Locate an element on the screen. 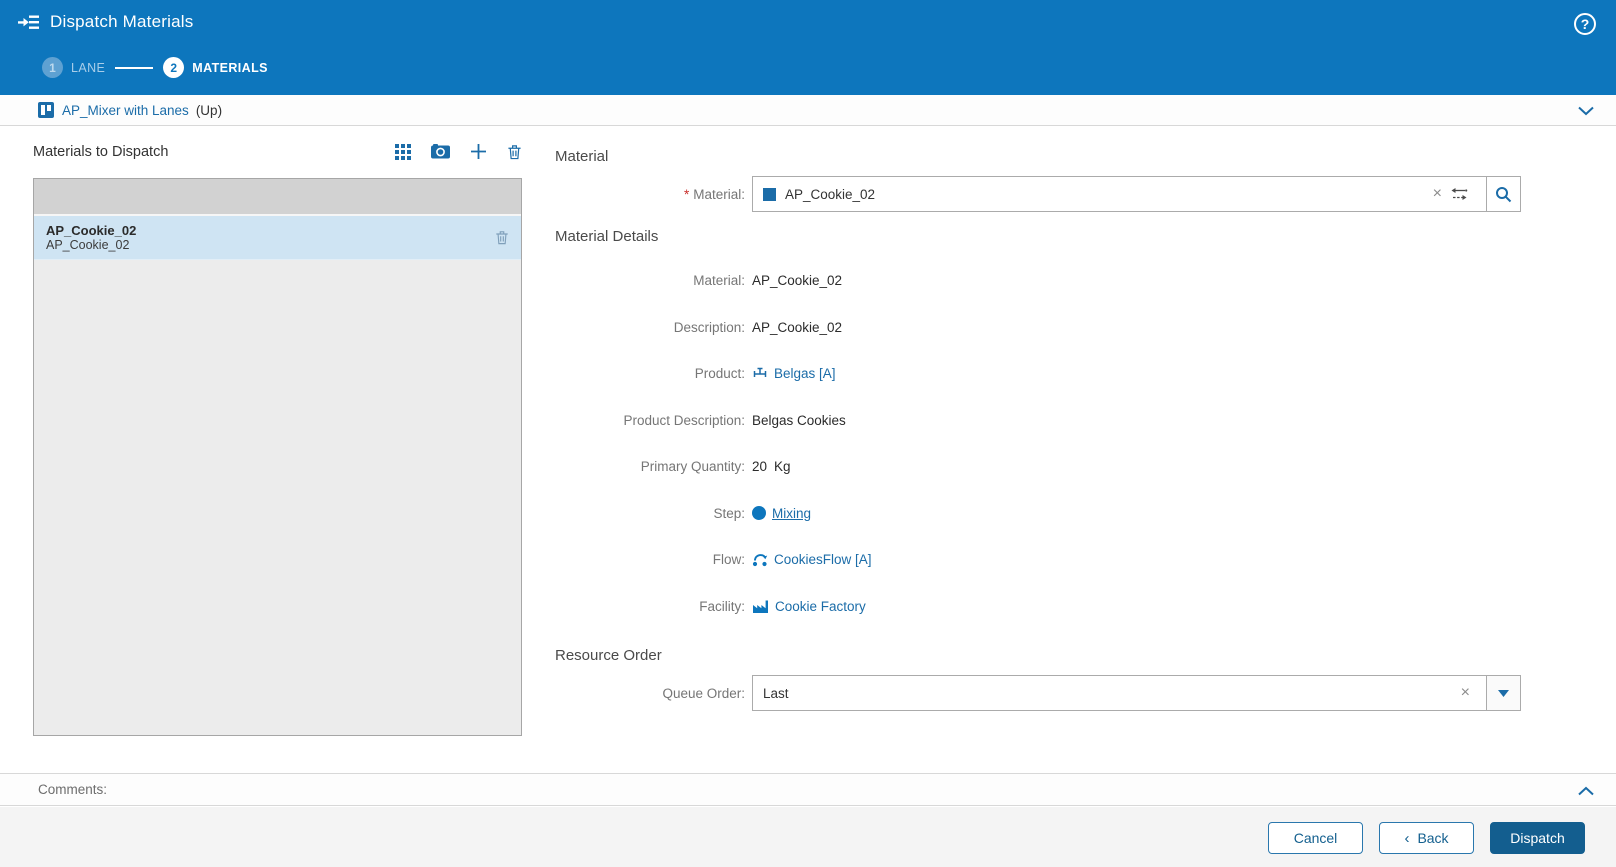  chevron-up-icon is located at coordinates (1586, 792).